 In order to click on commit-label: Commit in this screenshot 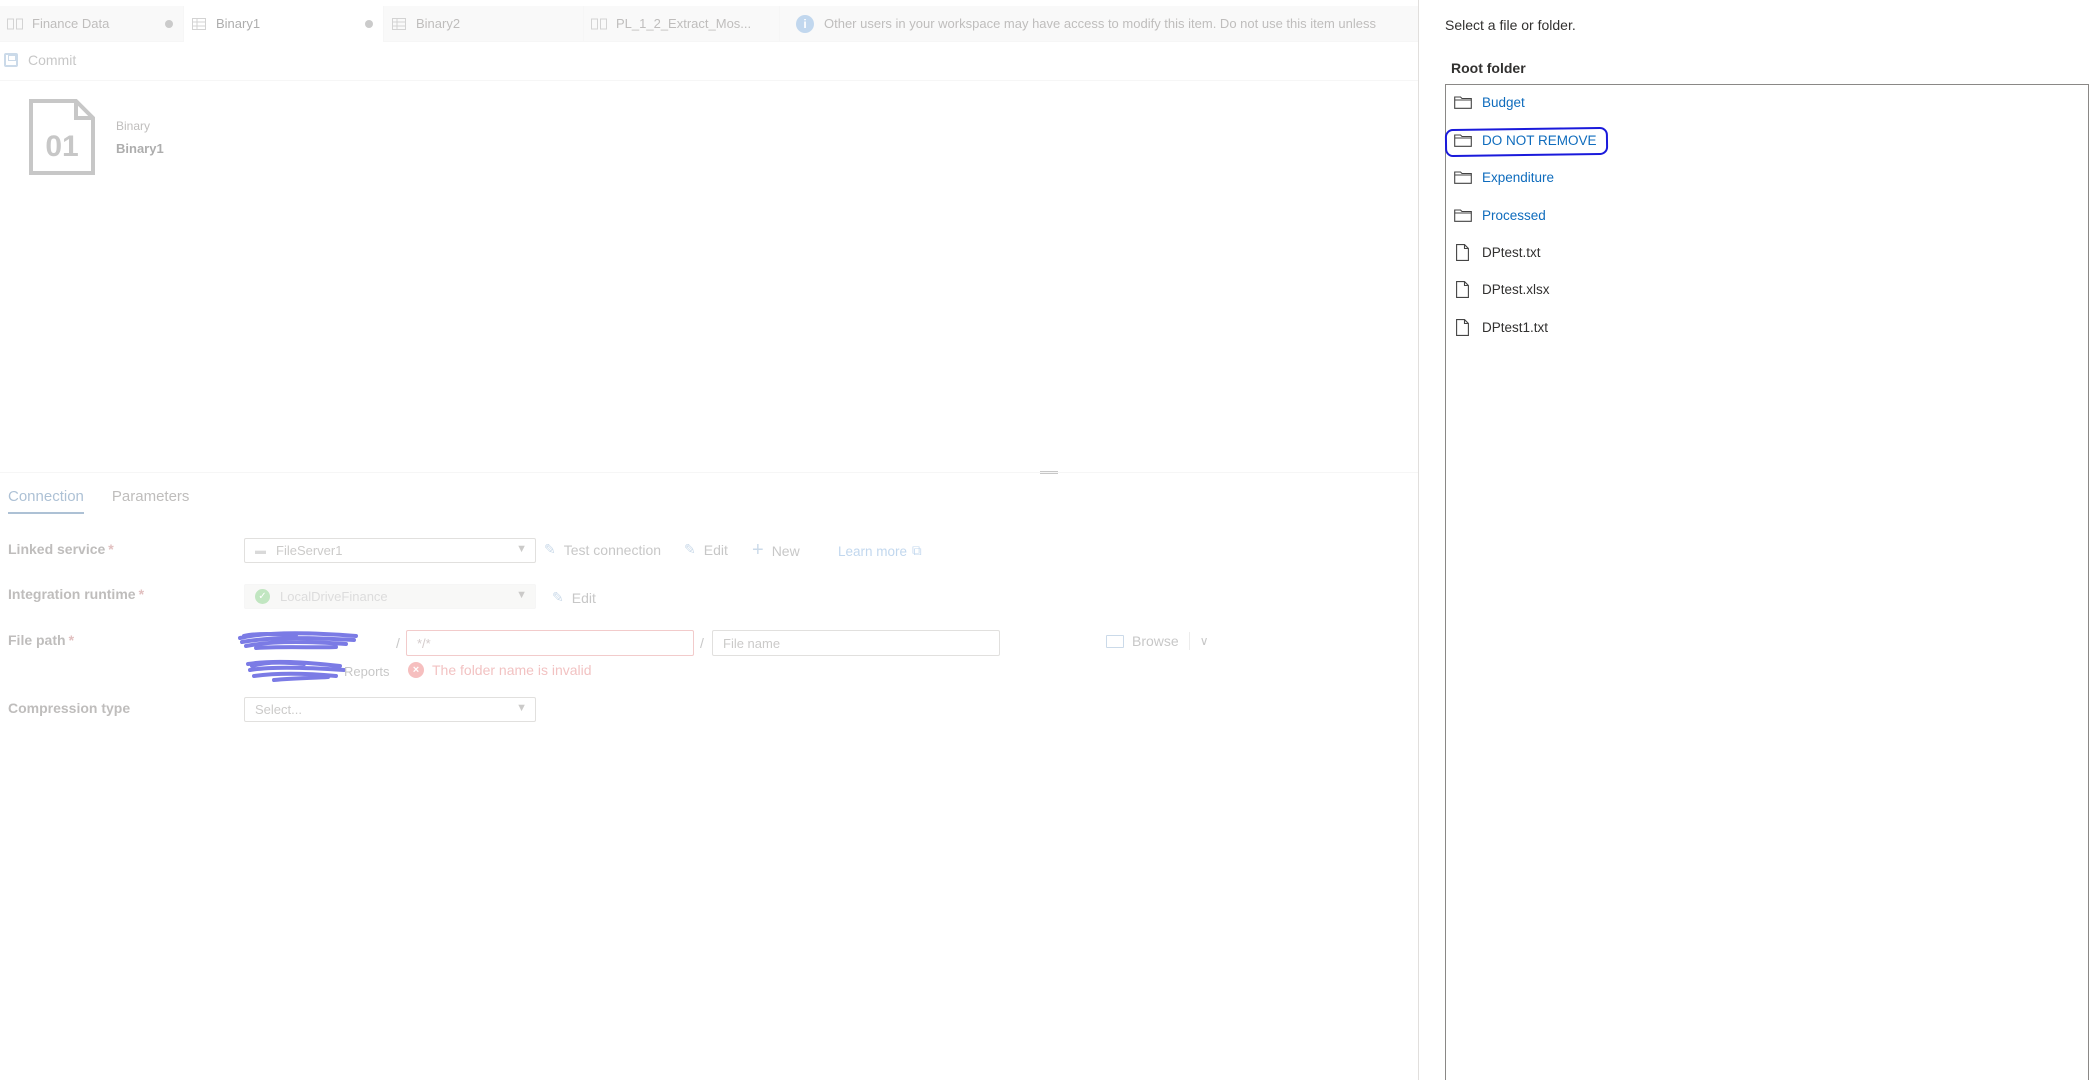, I will do `click(52, 60)`.